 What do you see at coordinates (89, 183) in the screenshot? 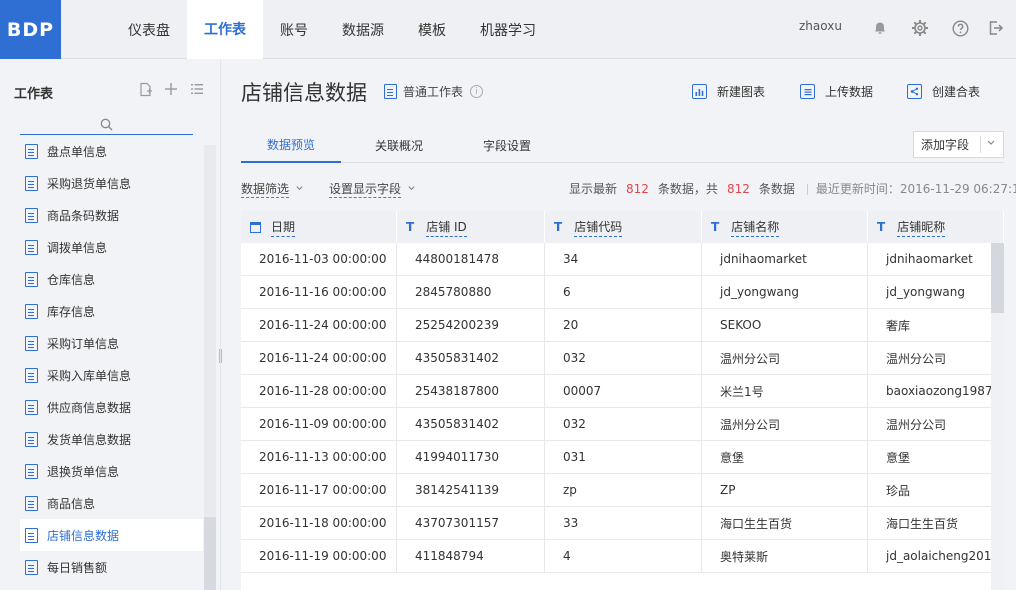
I see `sidebar-item-label: 采购退货单信息` at bounding box center [89, 183].